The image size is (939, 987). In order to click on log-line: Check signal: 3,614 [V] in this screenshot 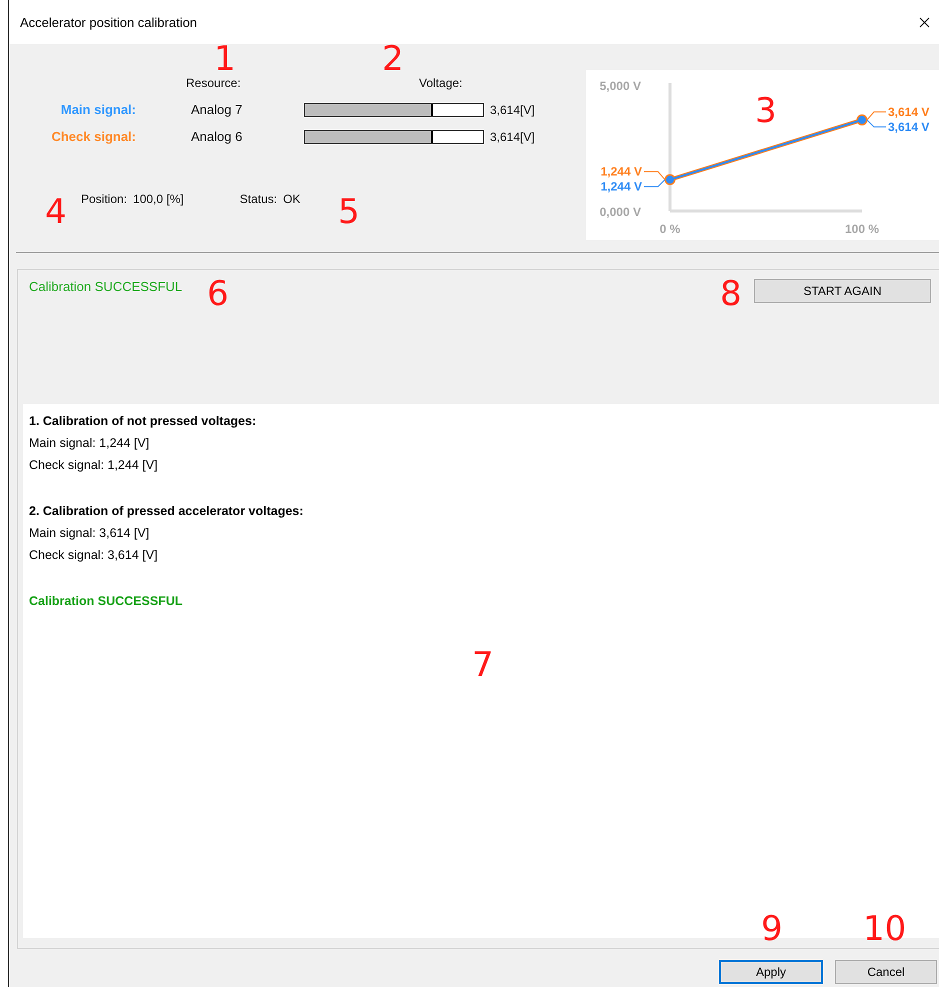, I will do `click(94, 555)`.